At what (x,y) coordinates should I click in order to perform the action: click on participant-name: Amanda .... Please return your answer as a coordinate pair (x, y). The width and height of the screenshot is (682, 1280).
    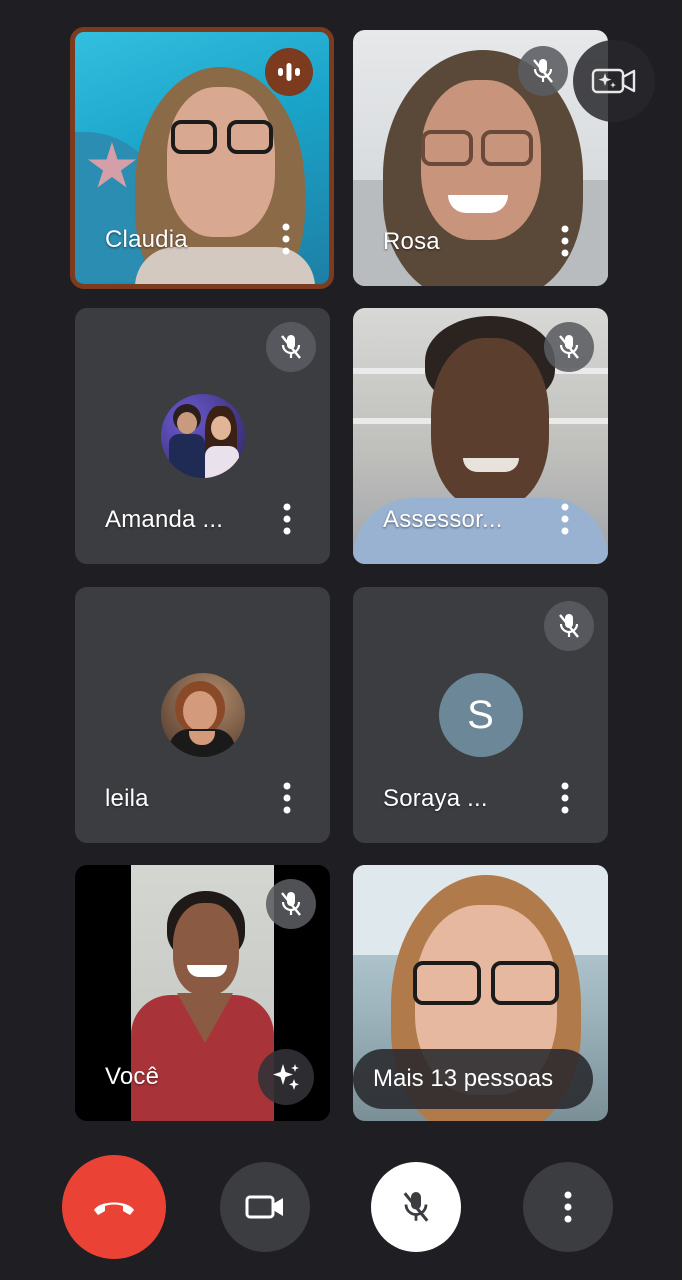
    Looking at the image, I should click on (164, 519).